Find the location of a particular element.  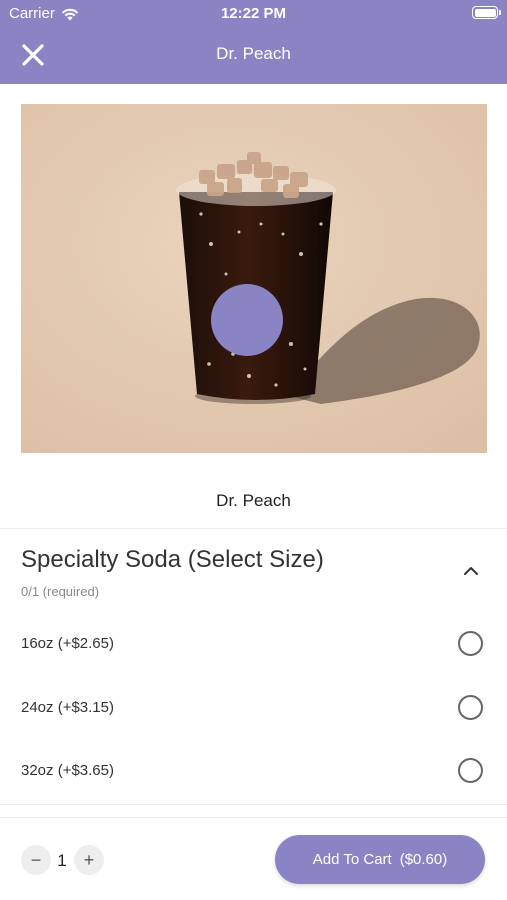

chevron-up-icon is located at coordinates (471, 571).